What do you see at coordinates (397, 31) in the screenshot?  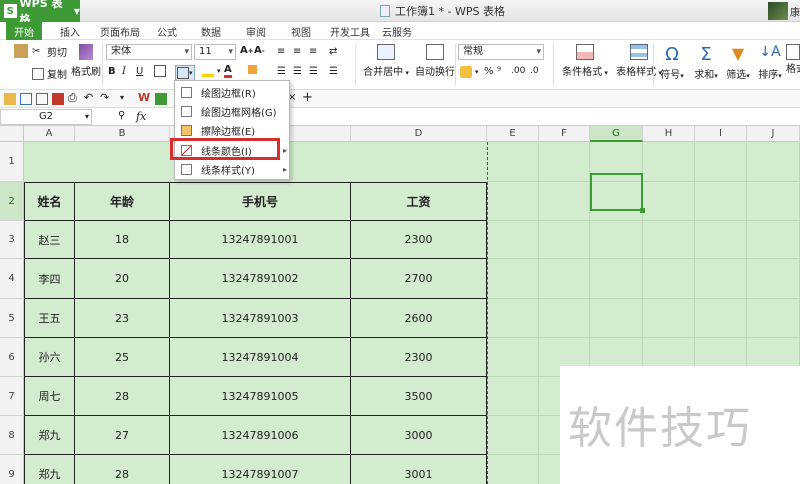 I see `tab-cloud: 云服务` at bounding box center [397, 31].